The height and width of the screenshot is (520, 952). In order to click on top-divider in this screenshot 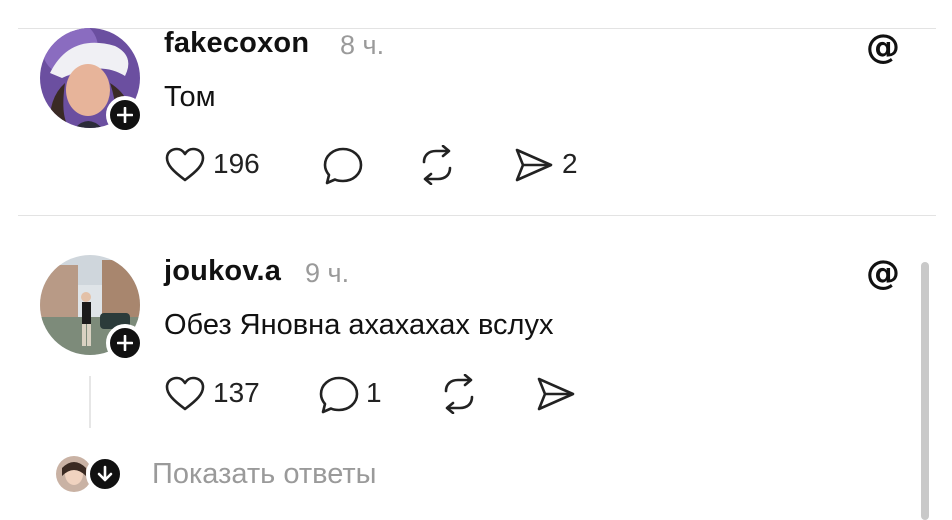, I will do `click(477, 28)`.